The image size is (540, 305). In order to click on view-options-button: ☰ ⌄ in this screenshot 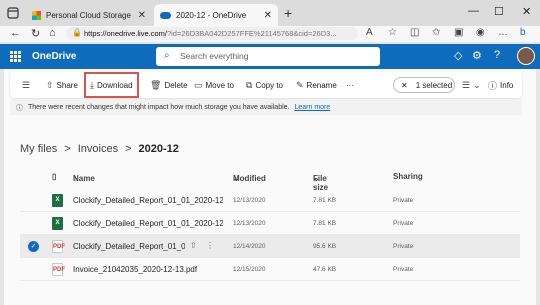, I will do `click(471, 85)`.